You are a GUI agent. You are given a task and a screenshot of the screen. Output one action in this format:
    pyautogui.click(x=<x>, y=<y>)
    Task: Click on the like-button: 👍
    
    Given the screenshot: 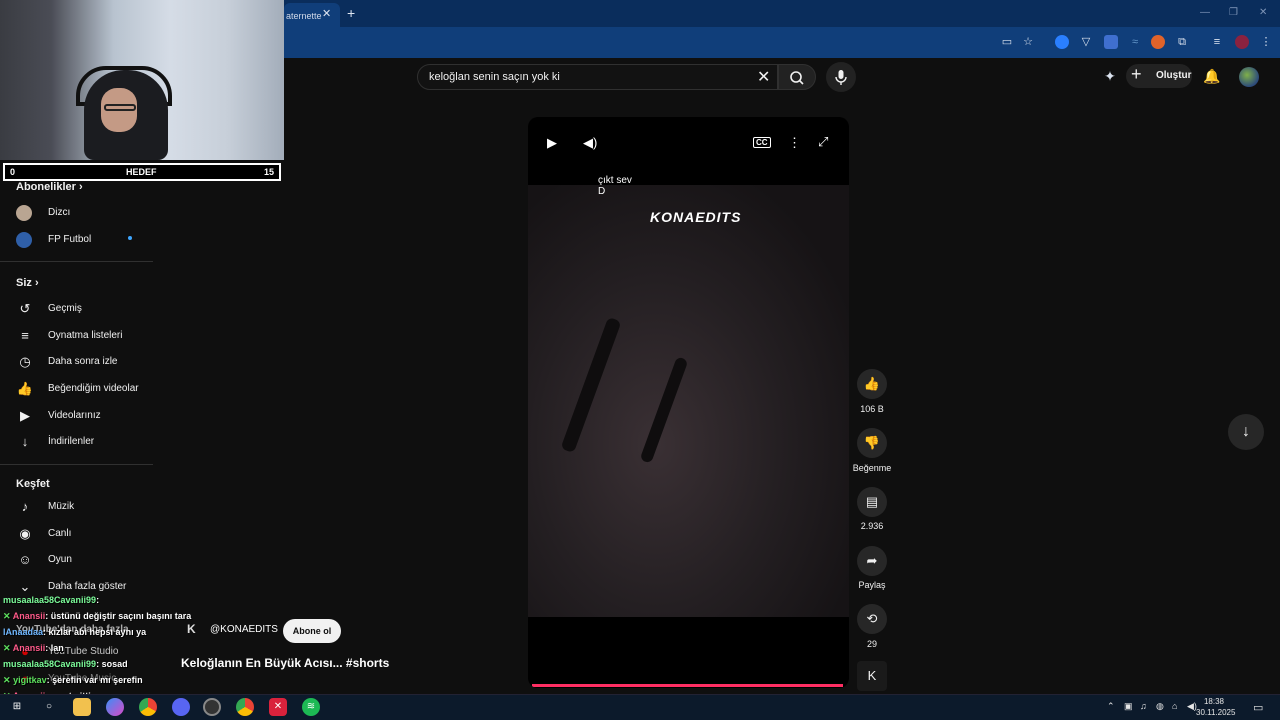 What is the action you would take?
    pyautogui.click(x=872, y=384)
    